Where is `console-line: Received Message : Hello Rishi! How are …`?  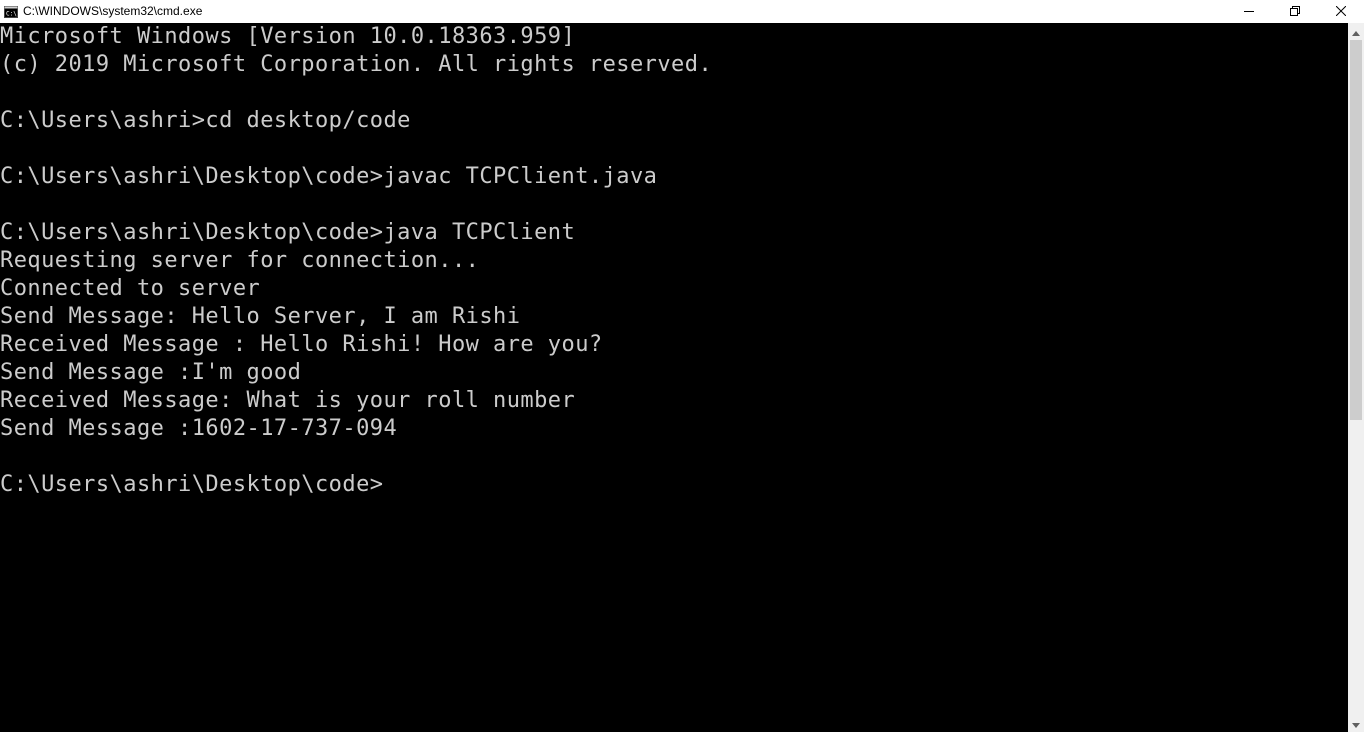 console-line: Received Message : Hello Rishi! How are … is located at coordinates (301, 344).